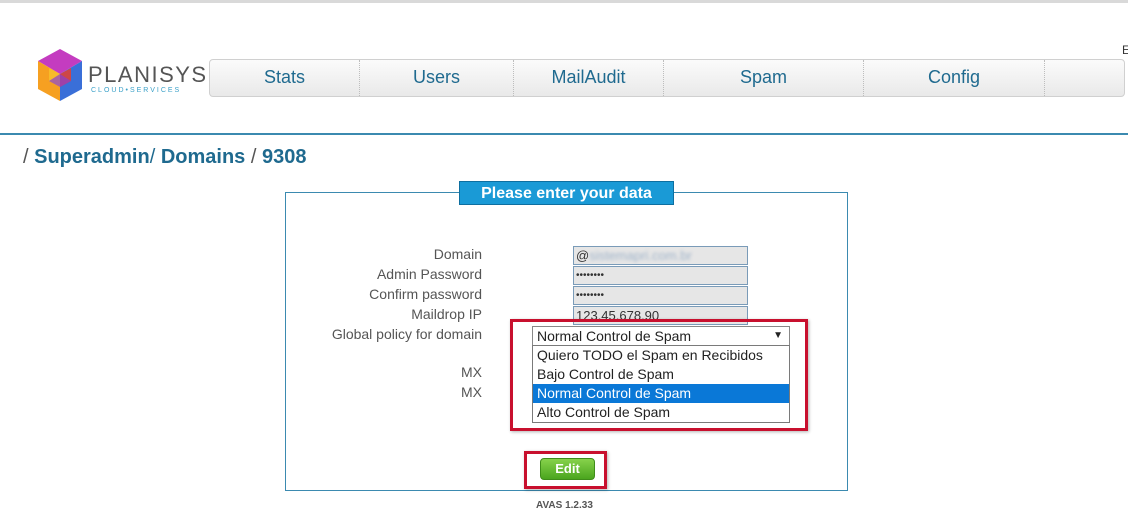  I want to click on edit-button: Edit, so click(567, 469).